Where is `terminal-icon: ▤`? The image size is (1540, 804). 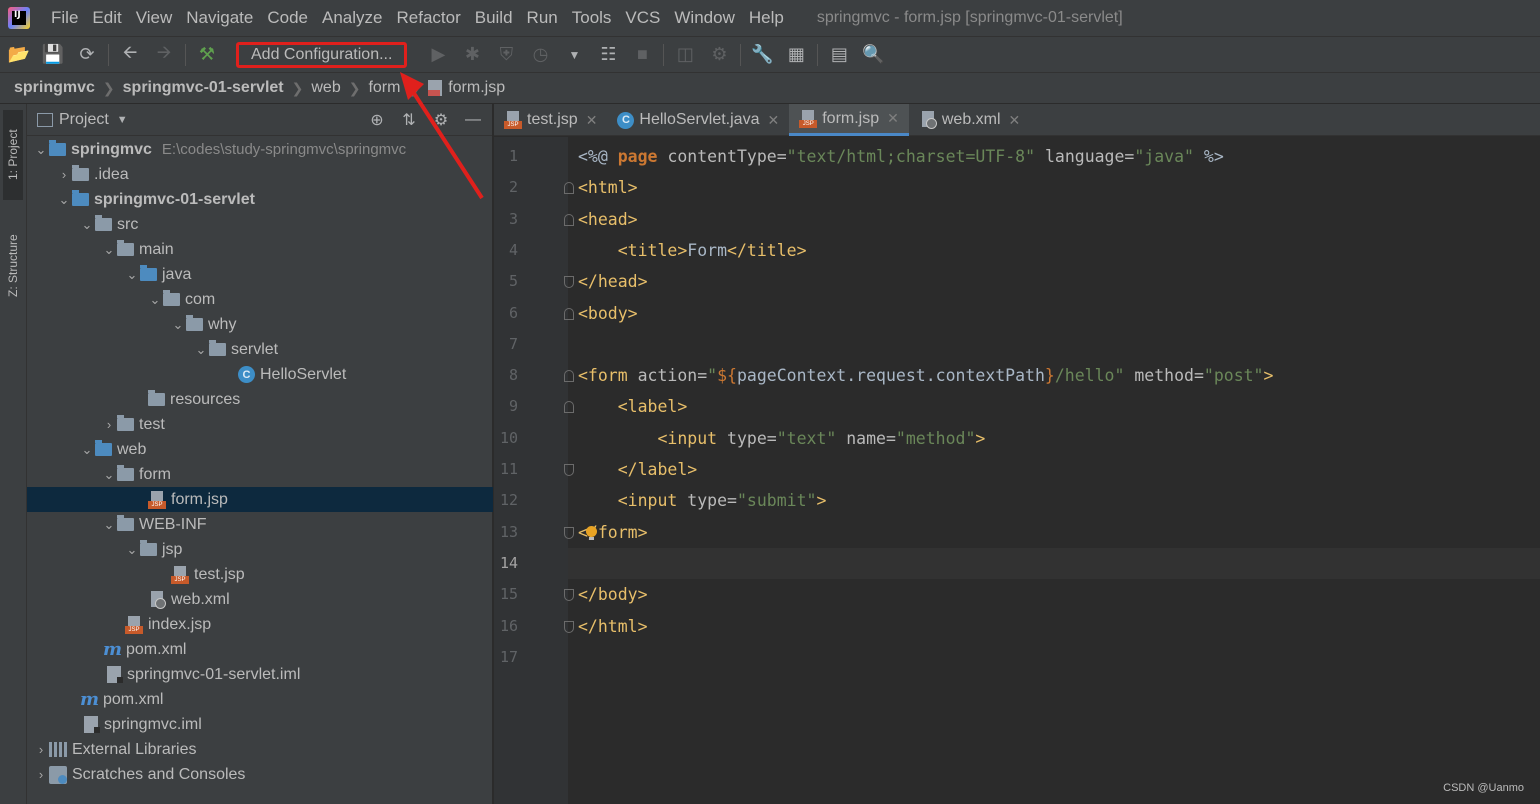
terminal-icon: ▤ is located at coordinates (839, 55).